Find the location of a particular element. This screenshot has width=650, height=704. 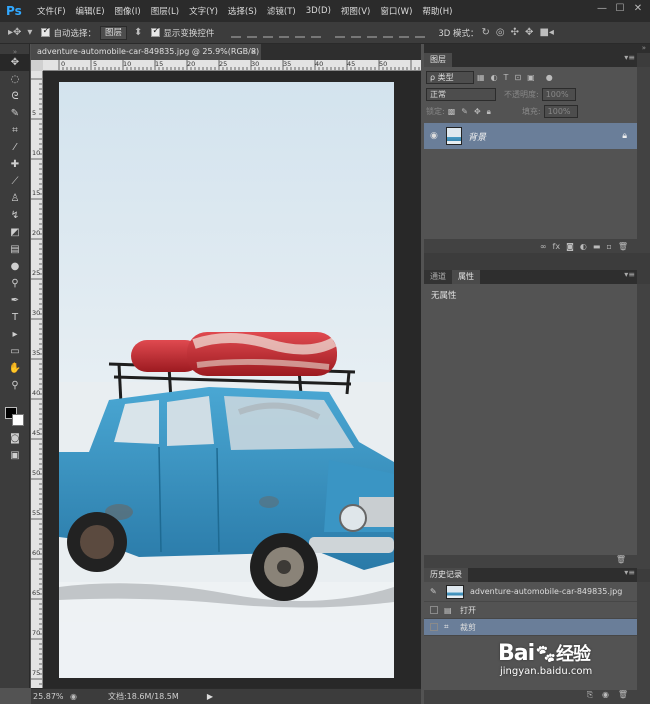

screen-mode-icon: ▣ is located at coordinates (15, 455).